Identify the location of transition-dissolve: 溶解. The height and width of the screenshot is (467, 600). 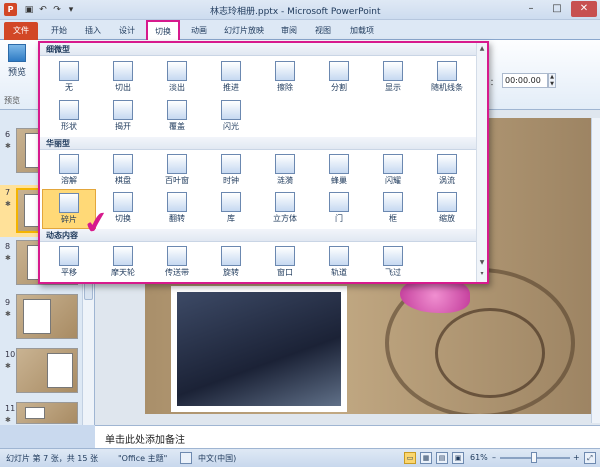
(69, 171).